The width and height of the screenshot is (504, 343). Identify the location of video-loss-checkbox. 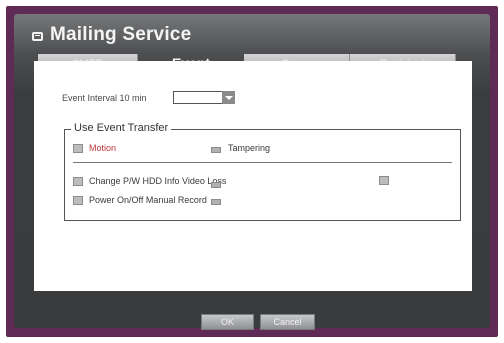
(384, 180).